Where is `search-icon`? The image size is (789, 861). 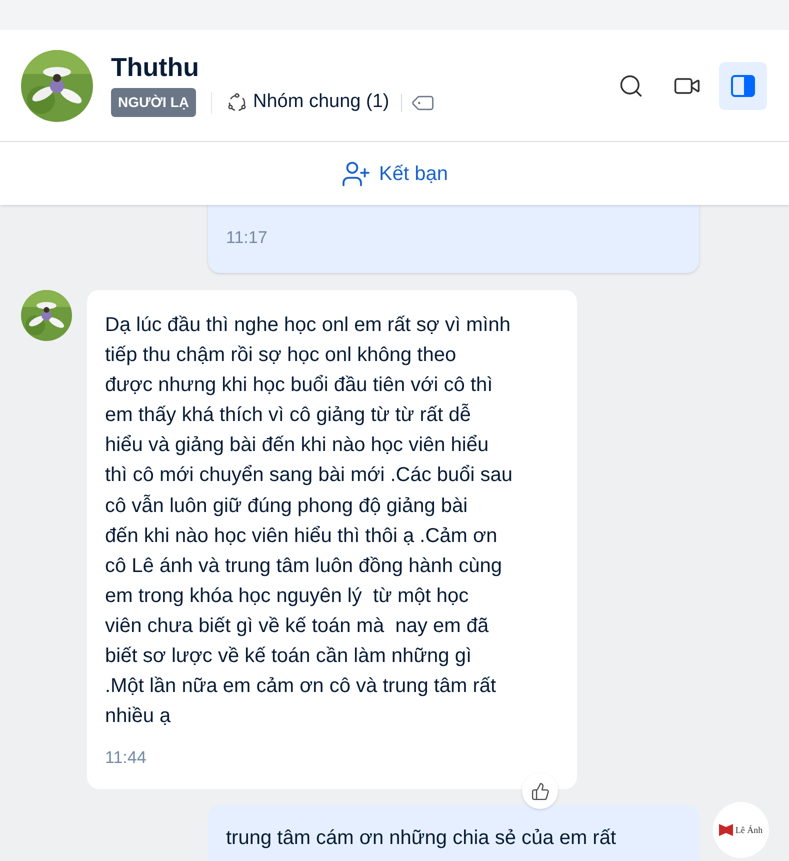
search-icon is located at coordinates (631, 85).